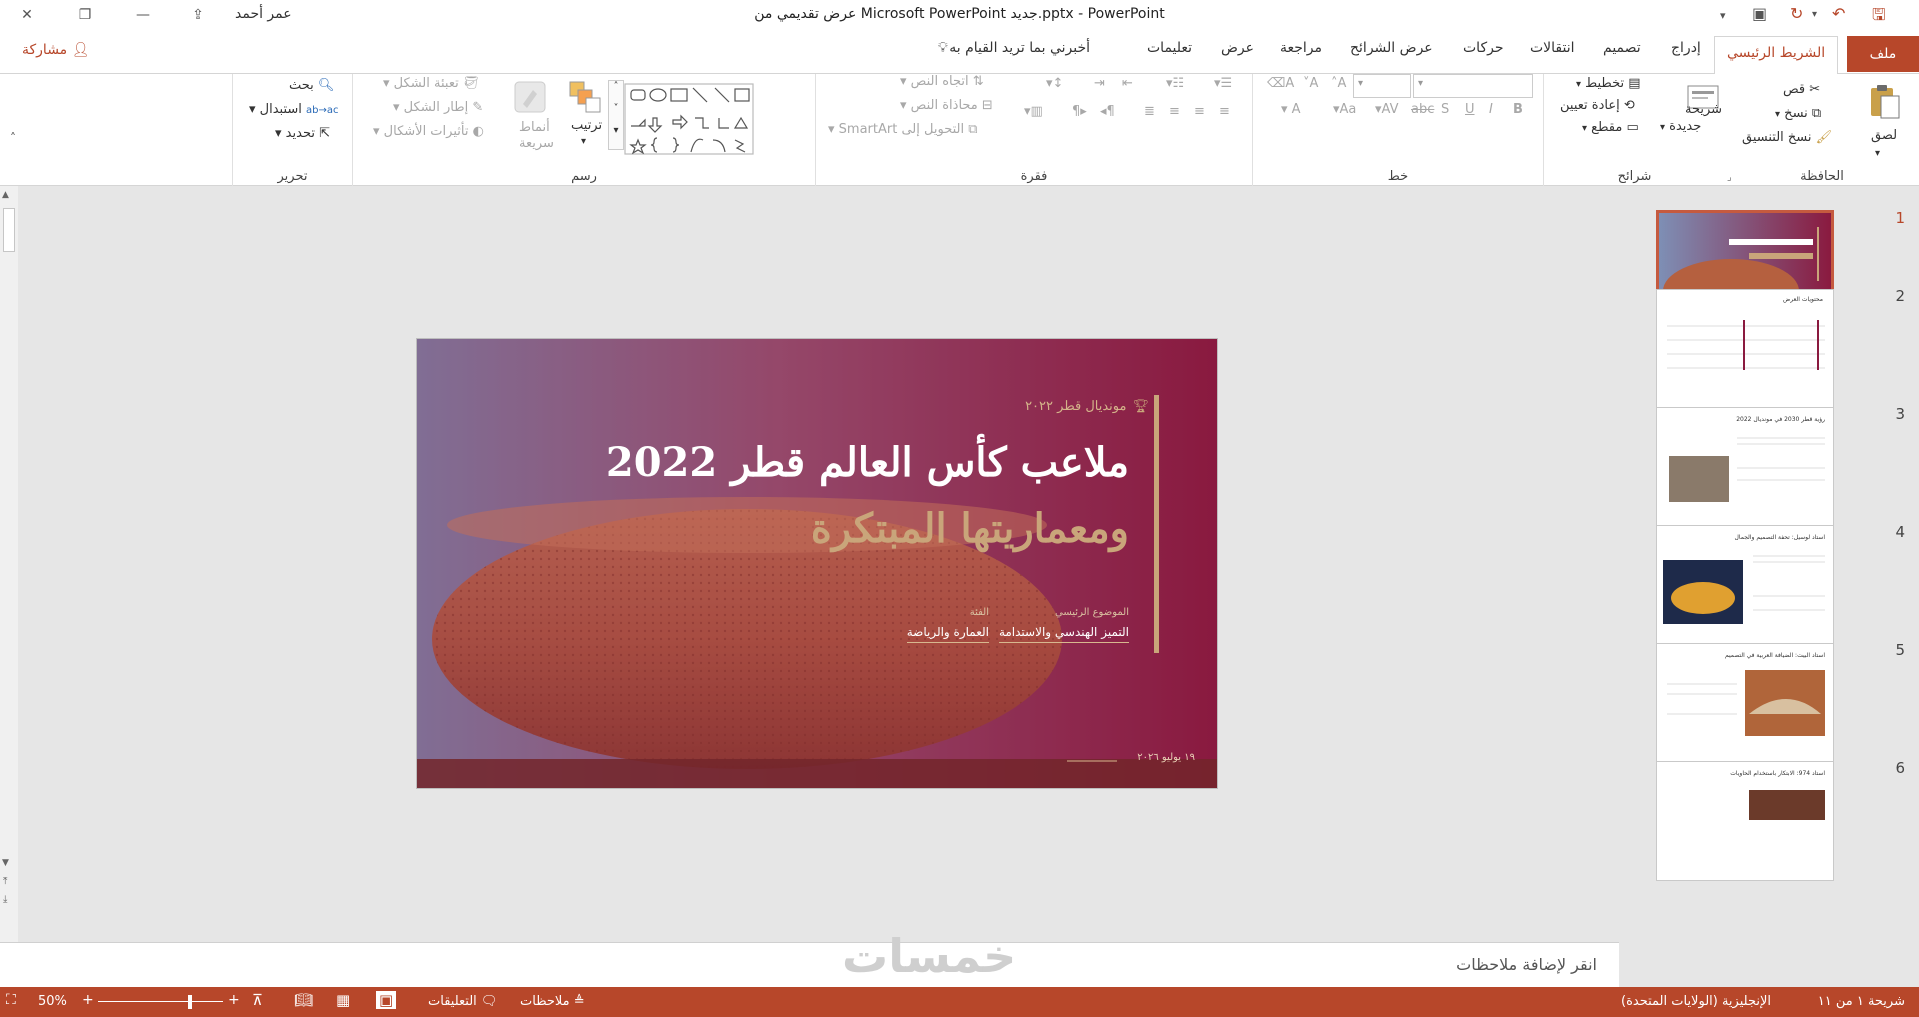  What do you see at coordinates (946, 105) in the screenshot?
I see `align-text-button: ⊟ محاذاة النص ▾` at bounding box center [946, 105].